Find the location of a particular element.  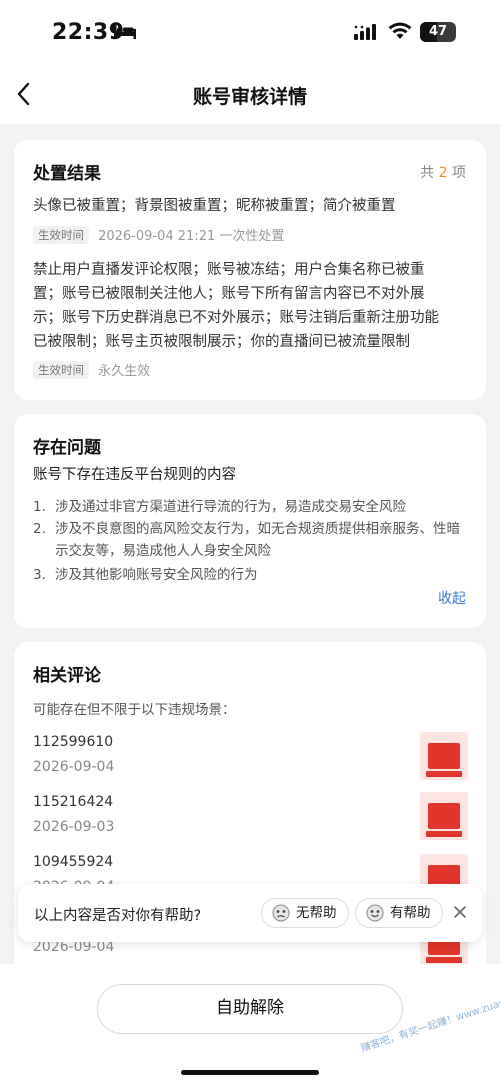

result-count: 共 2 项 is located at coordinates (443, 172).